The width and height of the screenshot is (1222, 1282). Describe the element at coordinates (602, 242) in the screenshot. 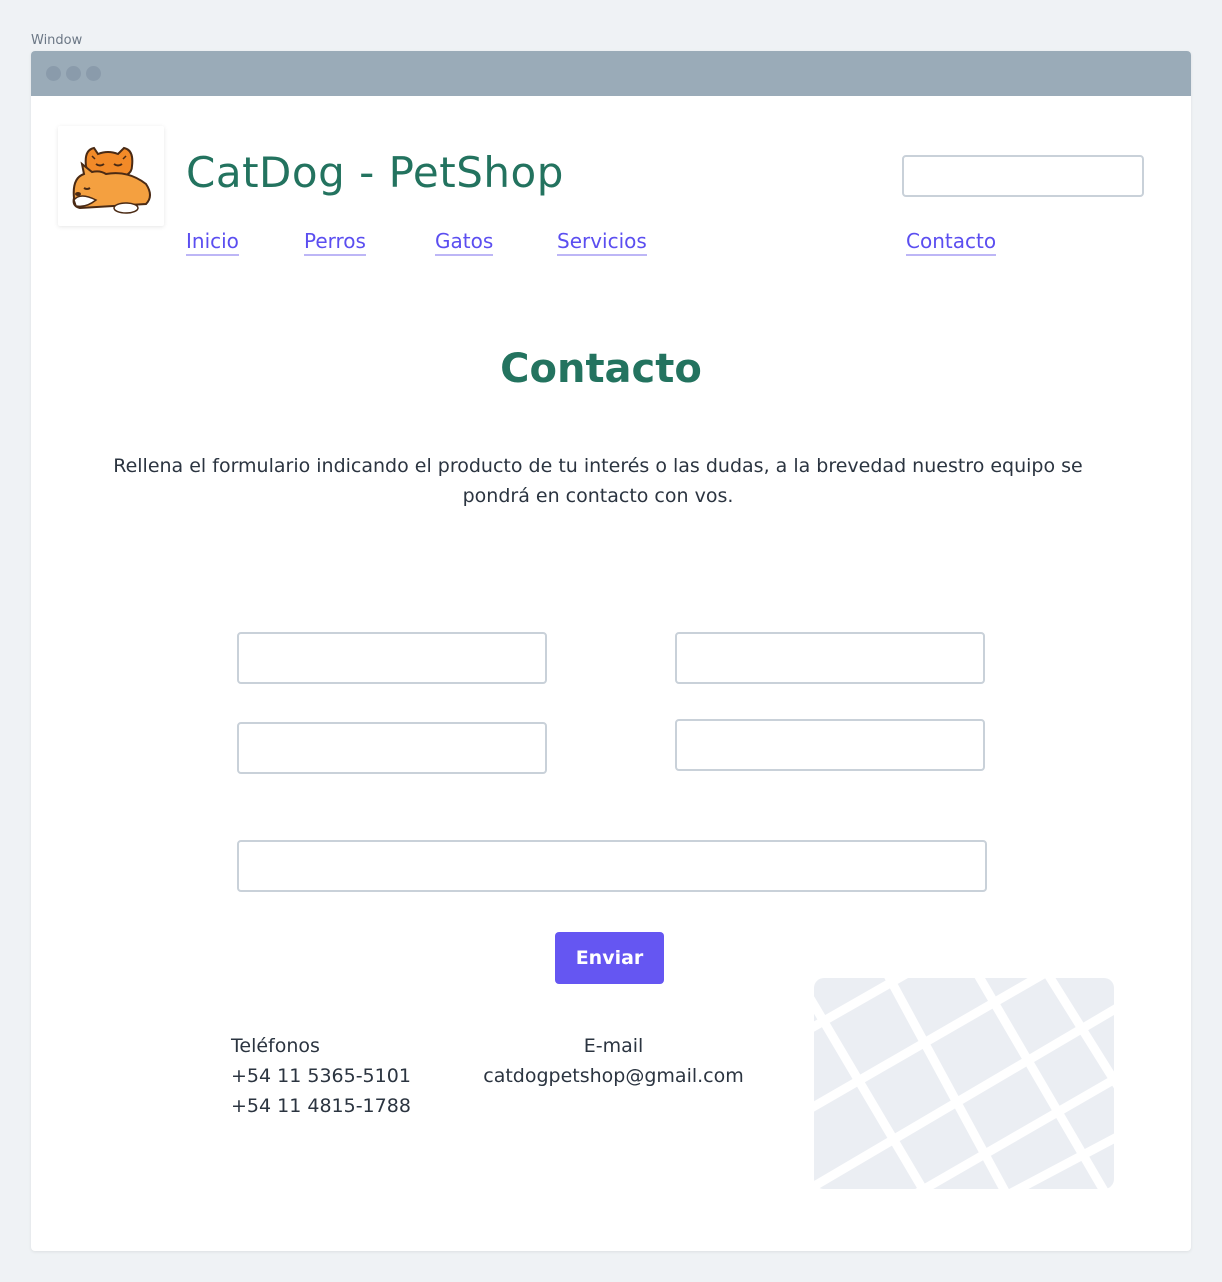

I see `nav-link-servicios: Servicios` at that location.